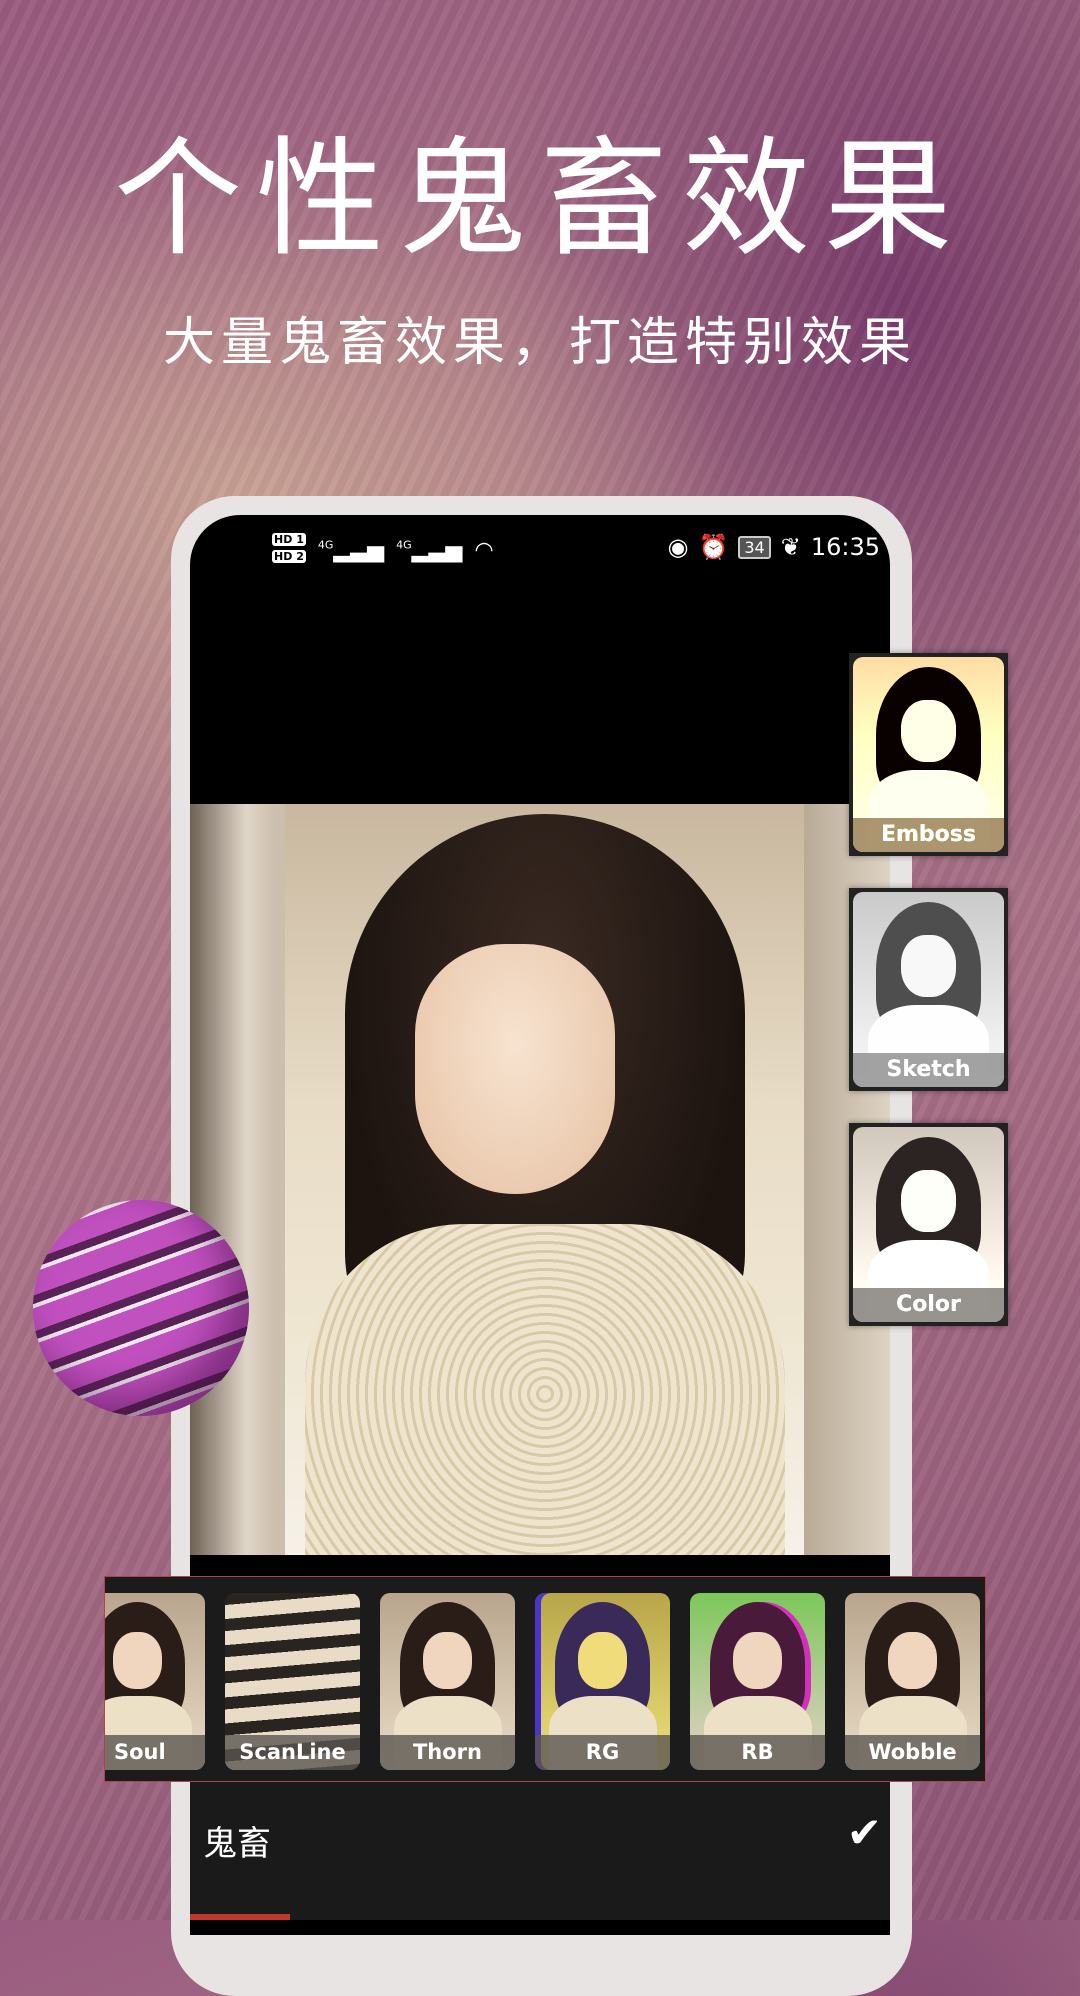 The height and width of the screenshot is (1996, 1080). I want to click on effect-emboss: Emboss, so click(928, 754).